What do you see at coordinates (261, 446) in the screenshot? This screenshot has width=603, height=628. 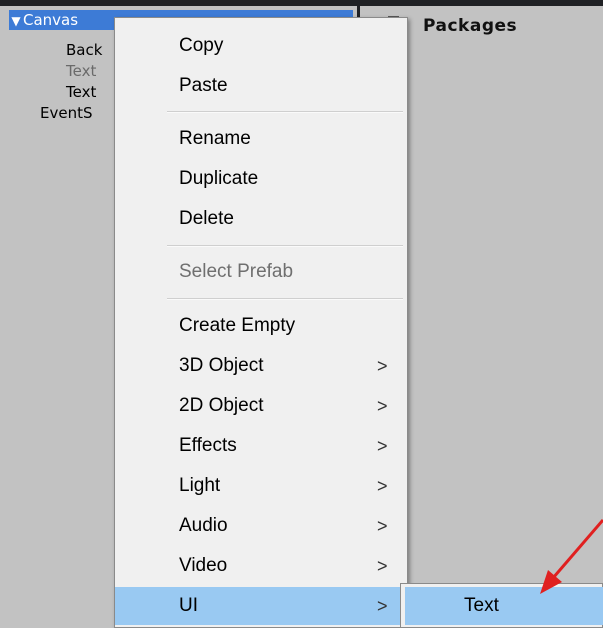 I see `menu-item-effects: Effects >` at bounding box center [261, 446].